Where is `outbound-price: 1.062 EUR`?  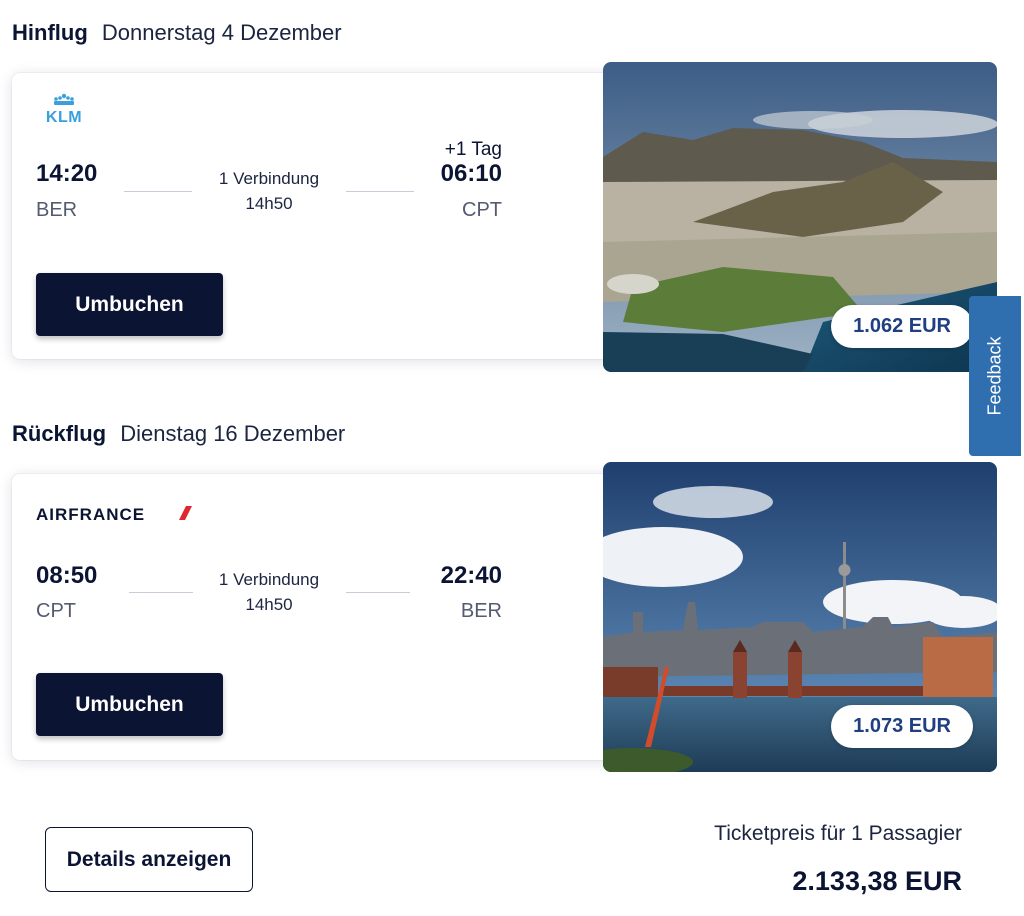 outbound-price: 1.062 EUR is located at coordinates (902, 326).